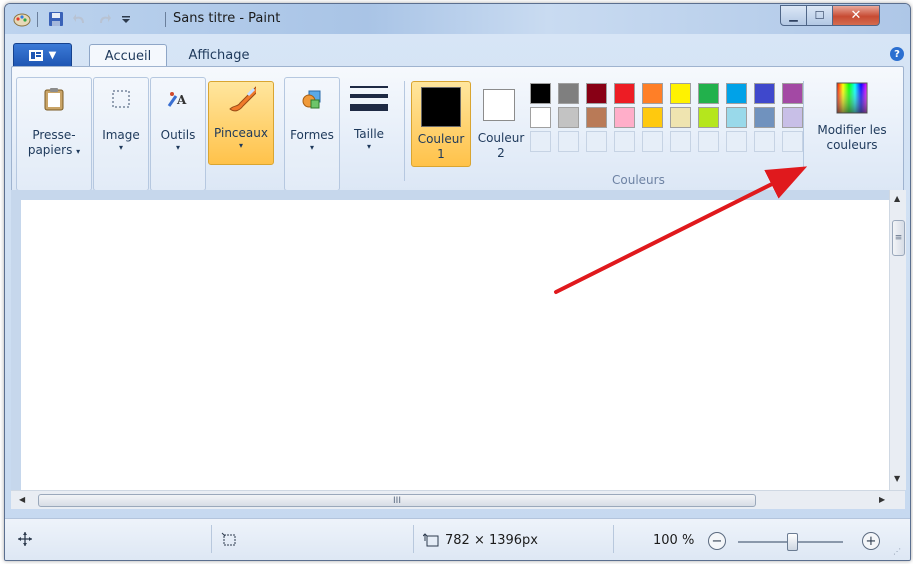 This screenshot has height=564, width=913. What do you see at coordinates (897, 551) in the screenshot?
I see `resize-grip-icon: ⋰` at bounding box center [897, 551].